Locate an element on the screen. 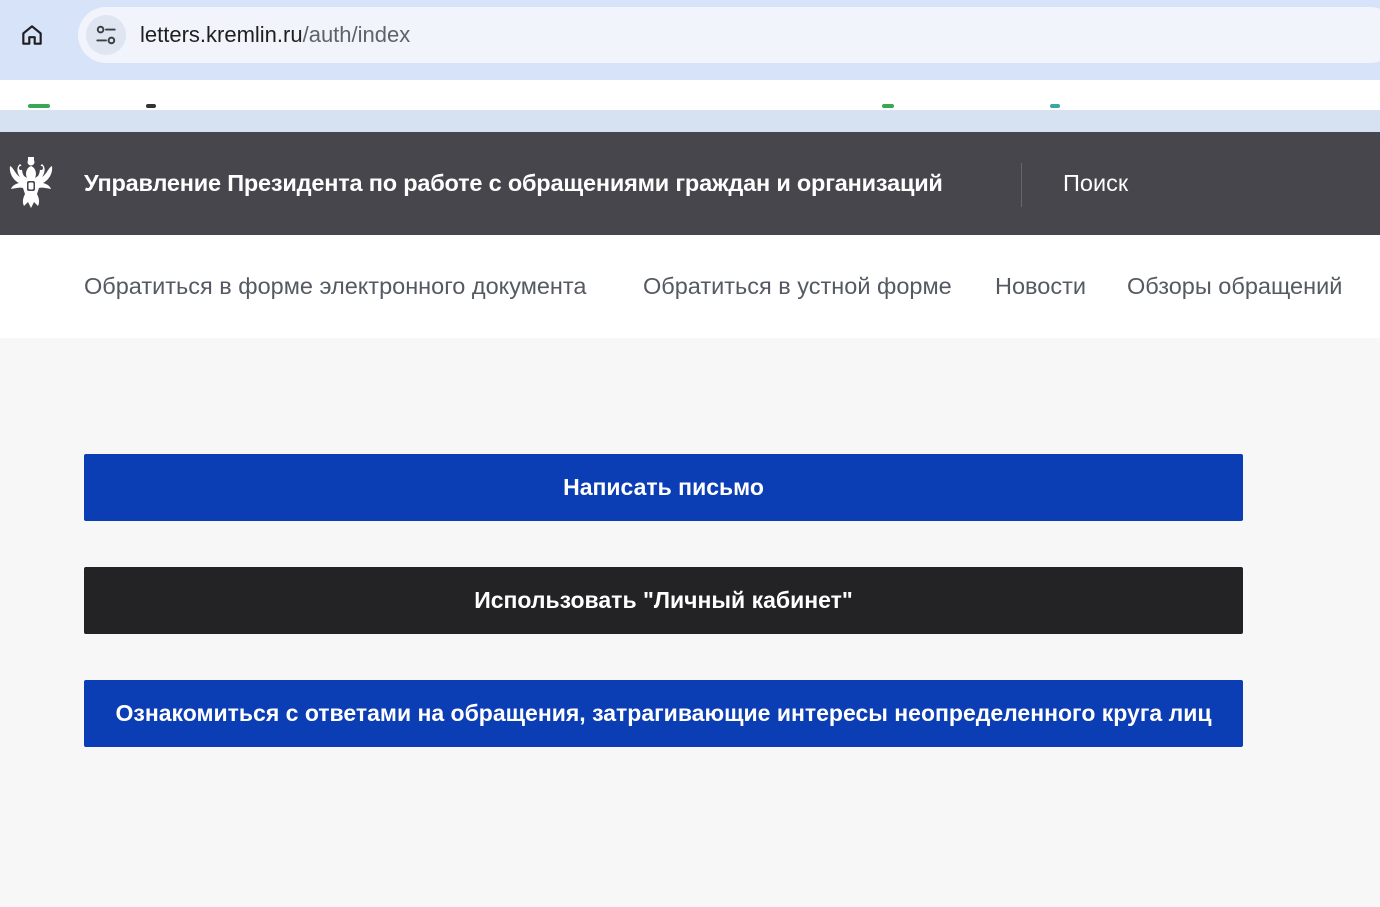  site-info-icon is located at coordinates (106, 35).